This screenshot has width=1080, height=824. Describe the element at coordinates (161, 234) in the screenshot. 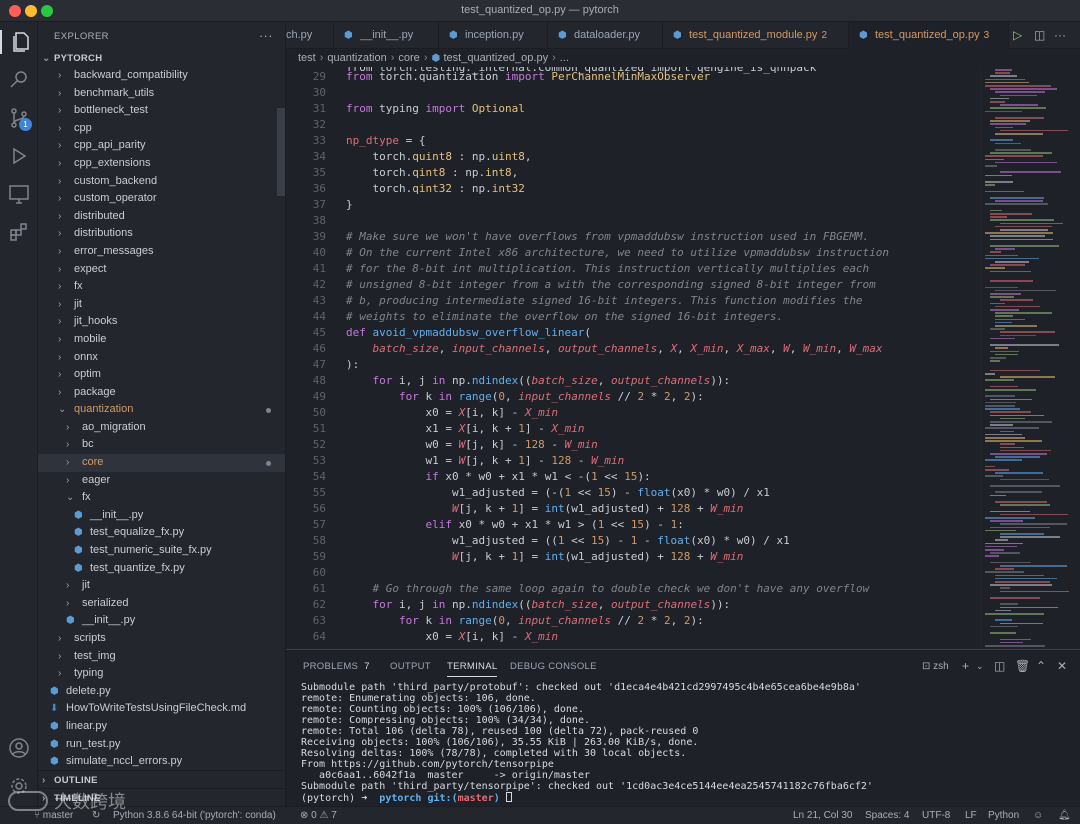

I see `tree-folder: › distributions` at that location.